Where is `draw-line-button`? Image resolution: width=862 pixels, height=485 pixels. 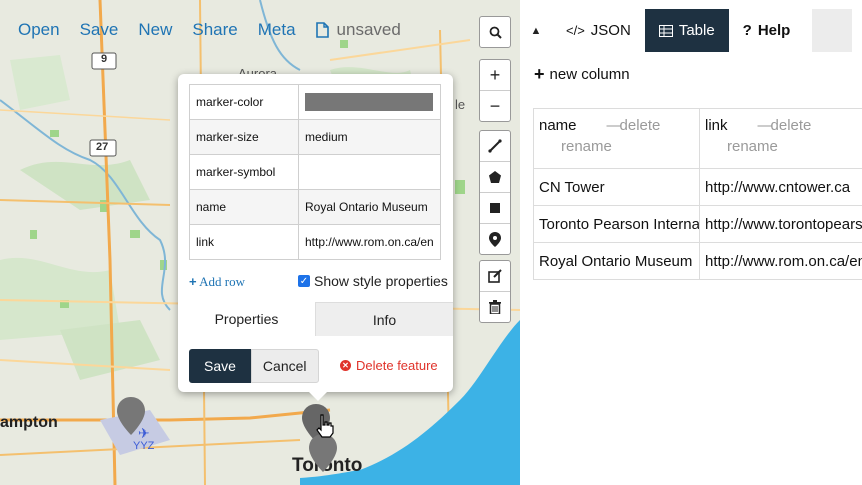
draw-line-button is located at coordinates (495, 146).